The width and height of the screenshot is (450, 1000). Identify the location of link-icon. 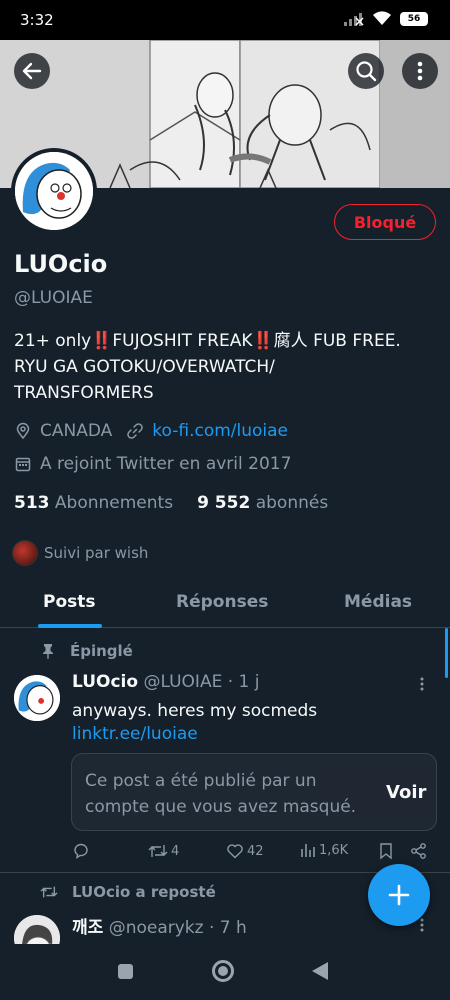
(135, 431).